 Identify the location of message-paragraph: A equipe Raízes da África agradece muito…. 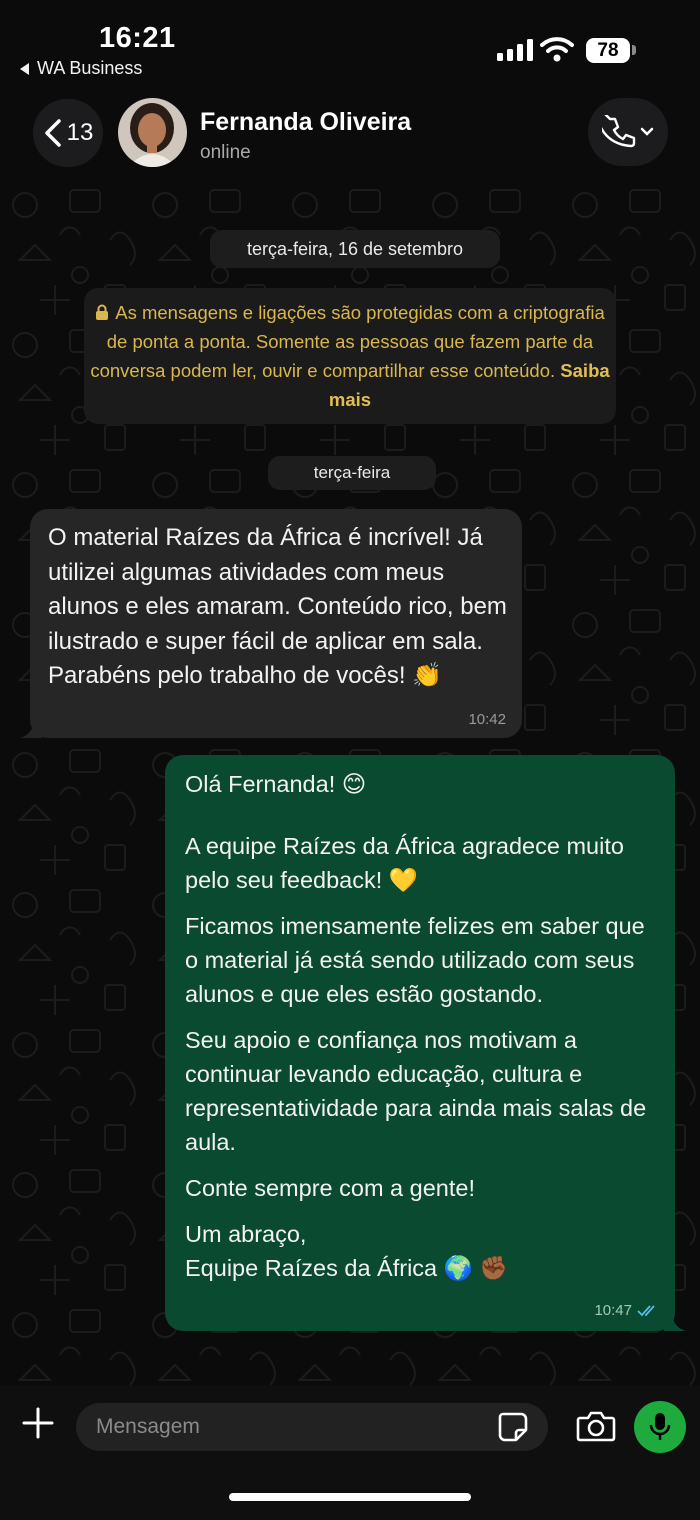
(404, 863).